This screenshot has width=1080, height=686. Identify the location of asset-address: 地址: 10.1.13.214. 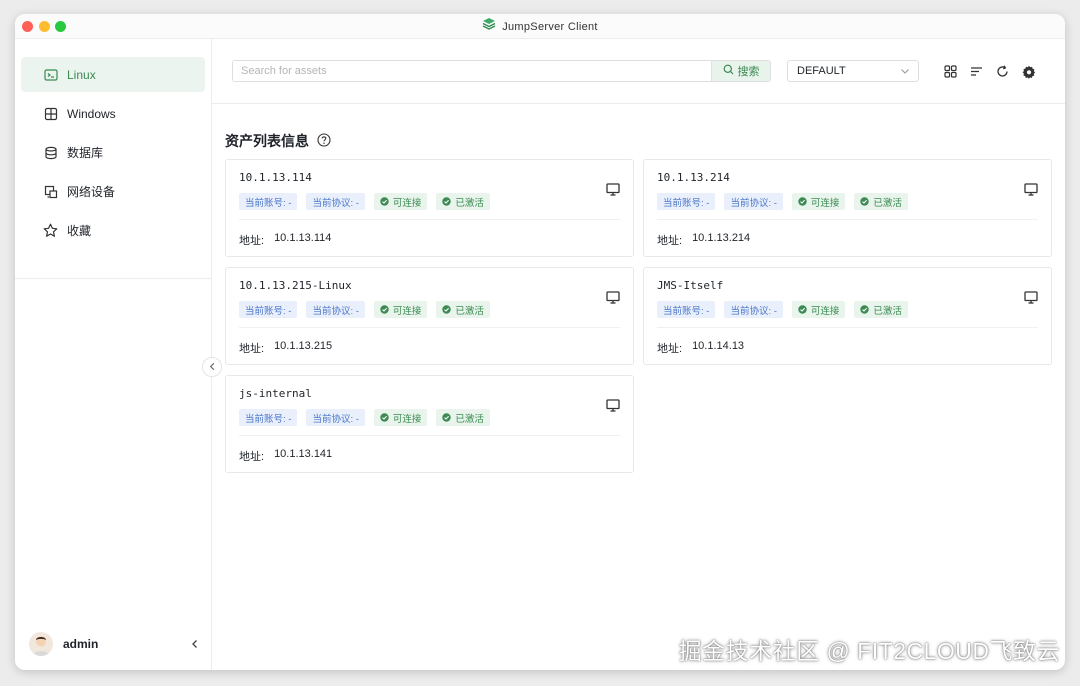
(703, 240).